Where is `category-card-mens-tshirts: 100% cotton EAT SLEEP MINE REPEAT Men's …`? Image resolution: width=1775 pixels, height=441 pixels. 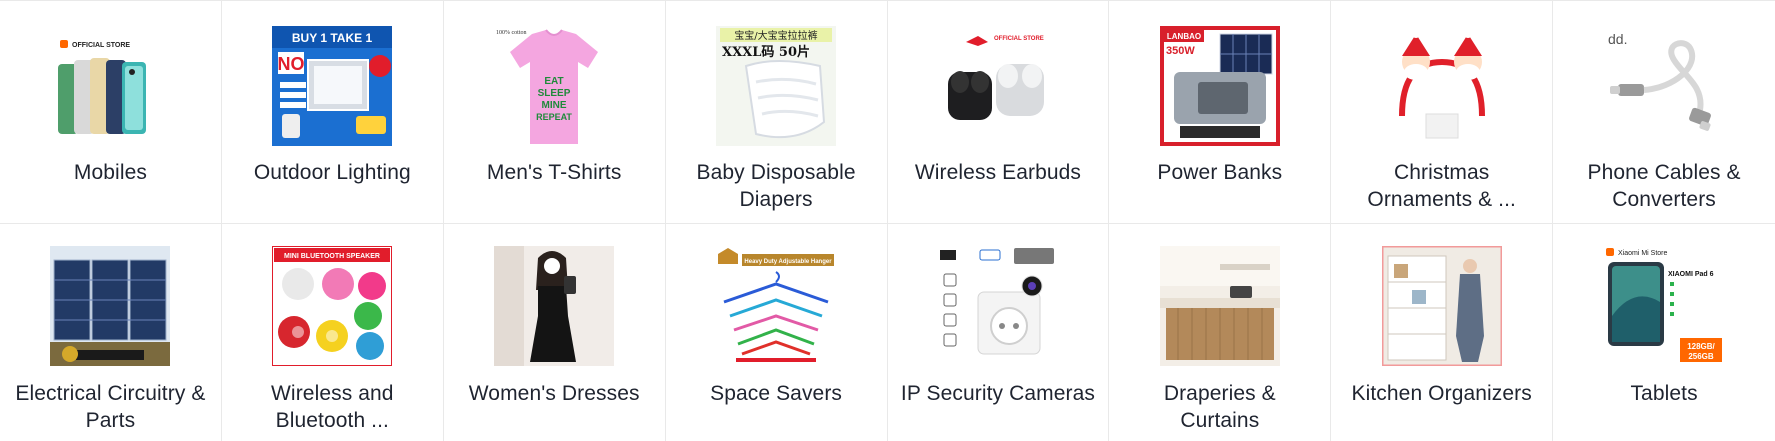 category-card-mens-tshirts: 100% cotton EAT SLEEP MINE REPEAT Men's … is located at coordinates (554, 112).